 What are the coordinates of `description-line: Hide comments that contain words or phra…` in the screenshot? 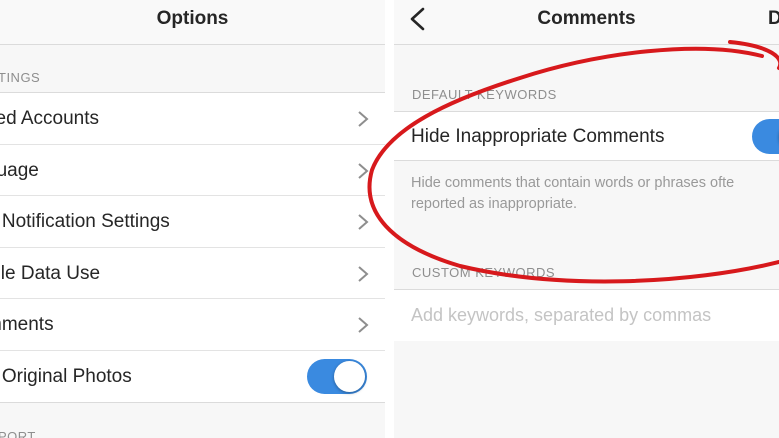 It's located at (573, 183).